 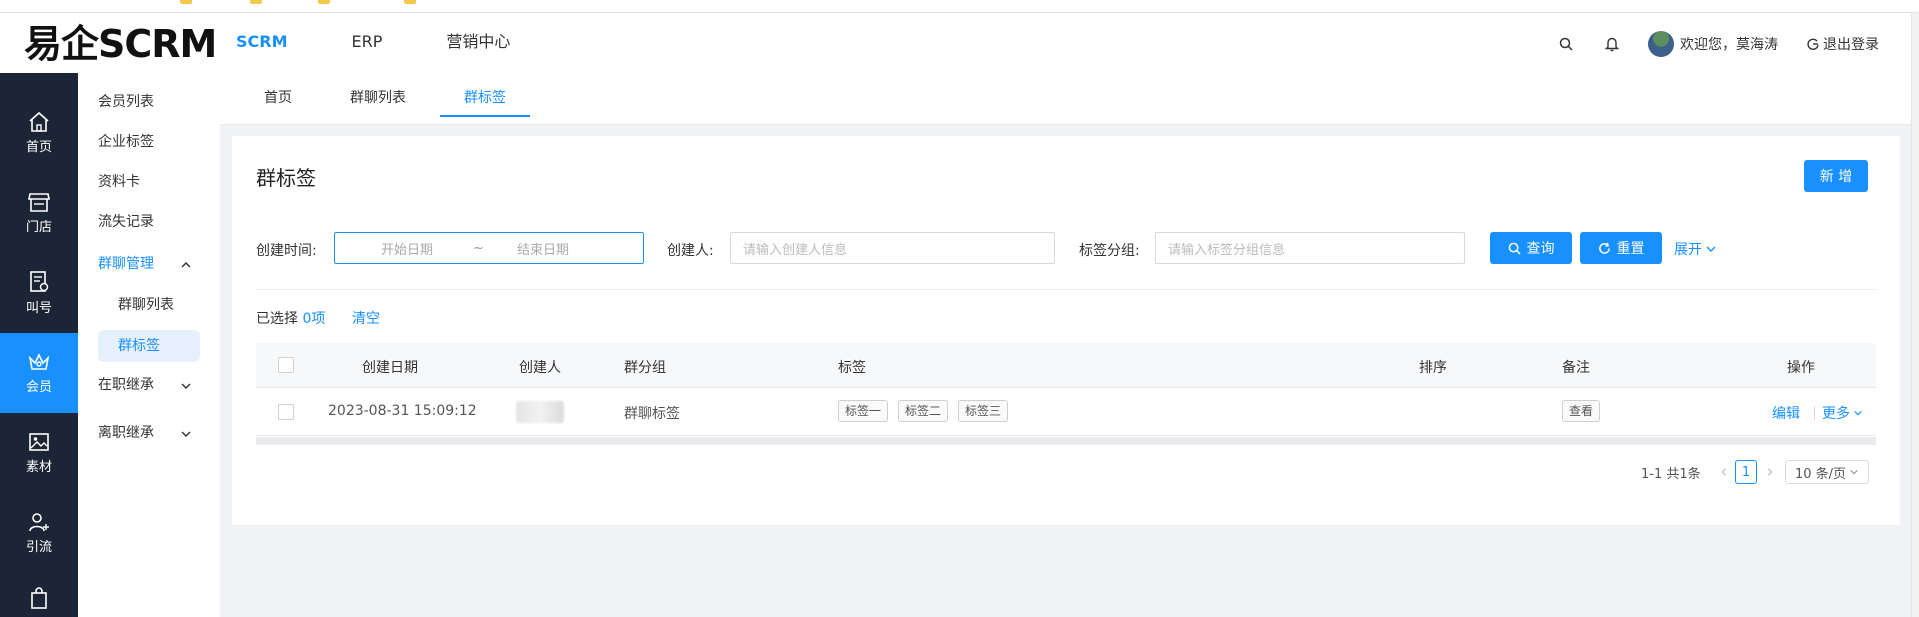 I want to click on sidebar-item-group-chat-list: 群聊列表, so click(x=146, y=305).